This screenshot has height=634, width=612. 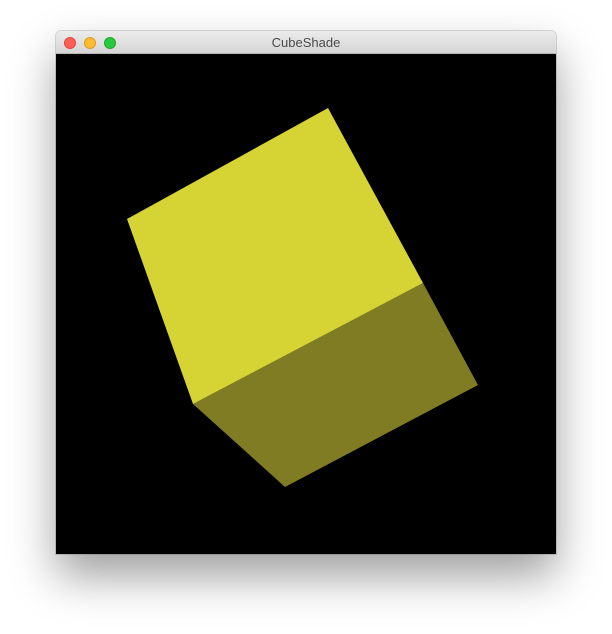 I want to click on window-title: CubeShade, so click(x=306, y=42).